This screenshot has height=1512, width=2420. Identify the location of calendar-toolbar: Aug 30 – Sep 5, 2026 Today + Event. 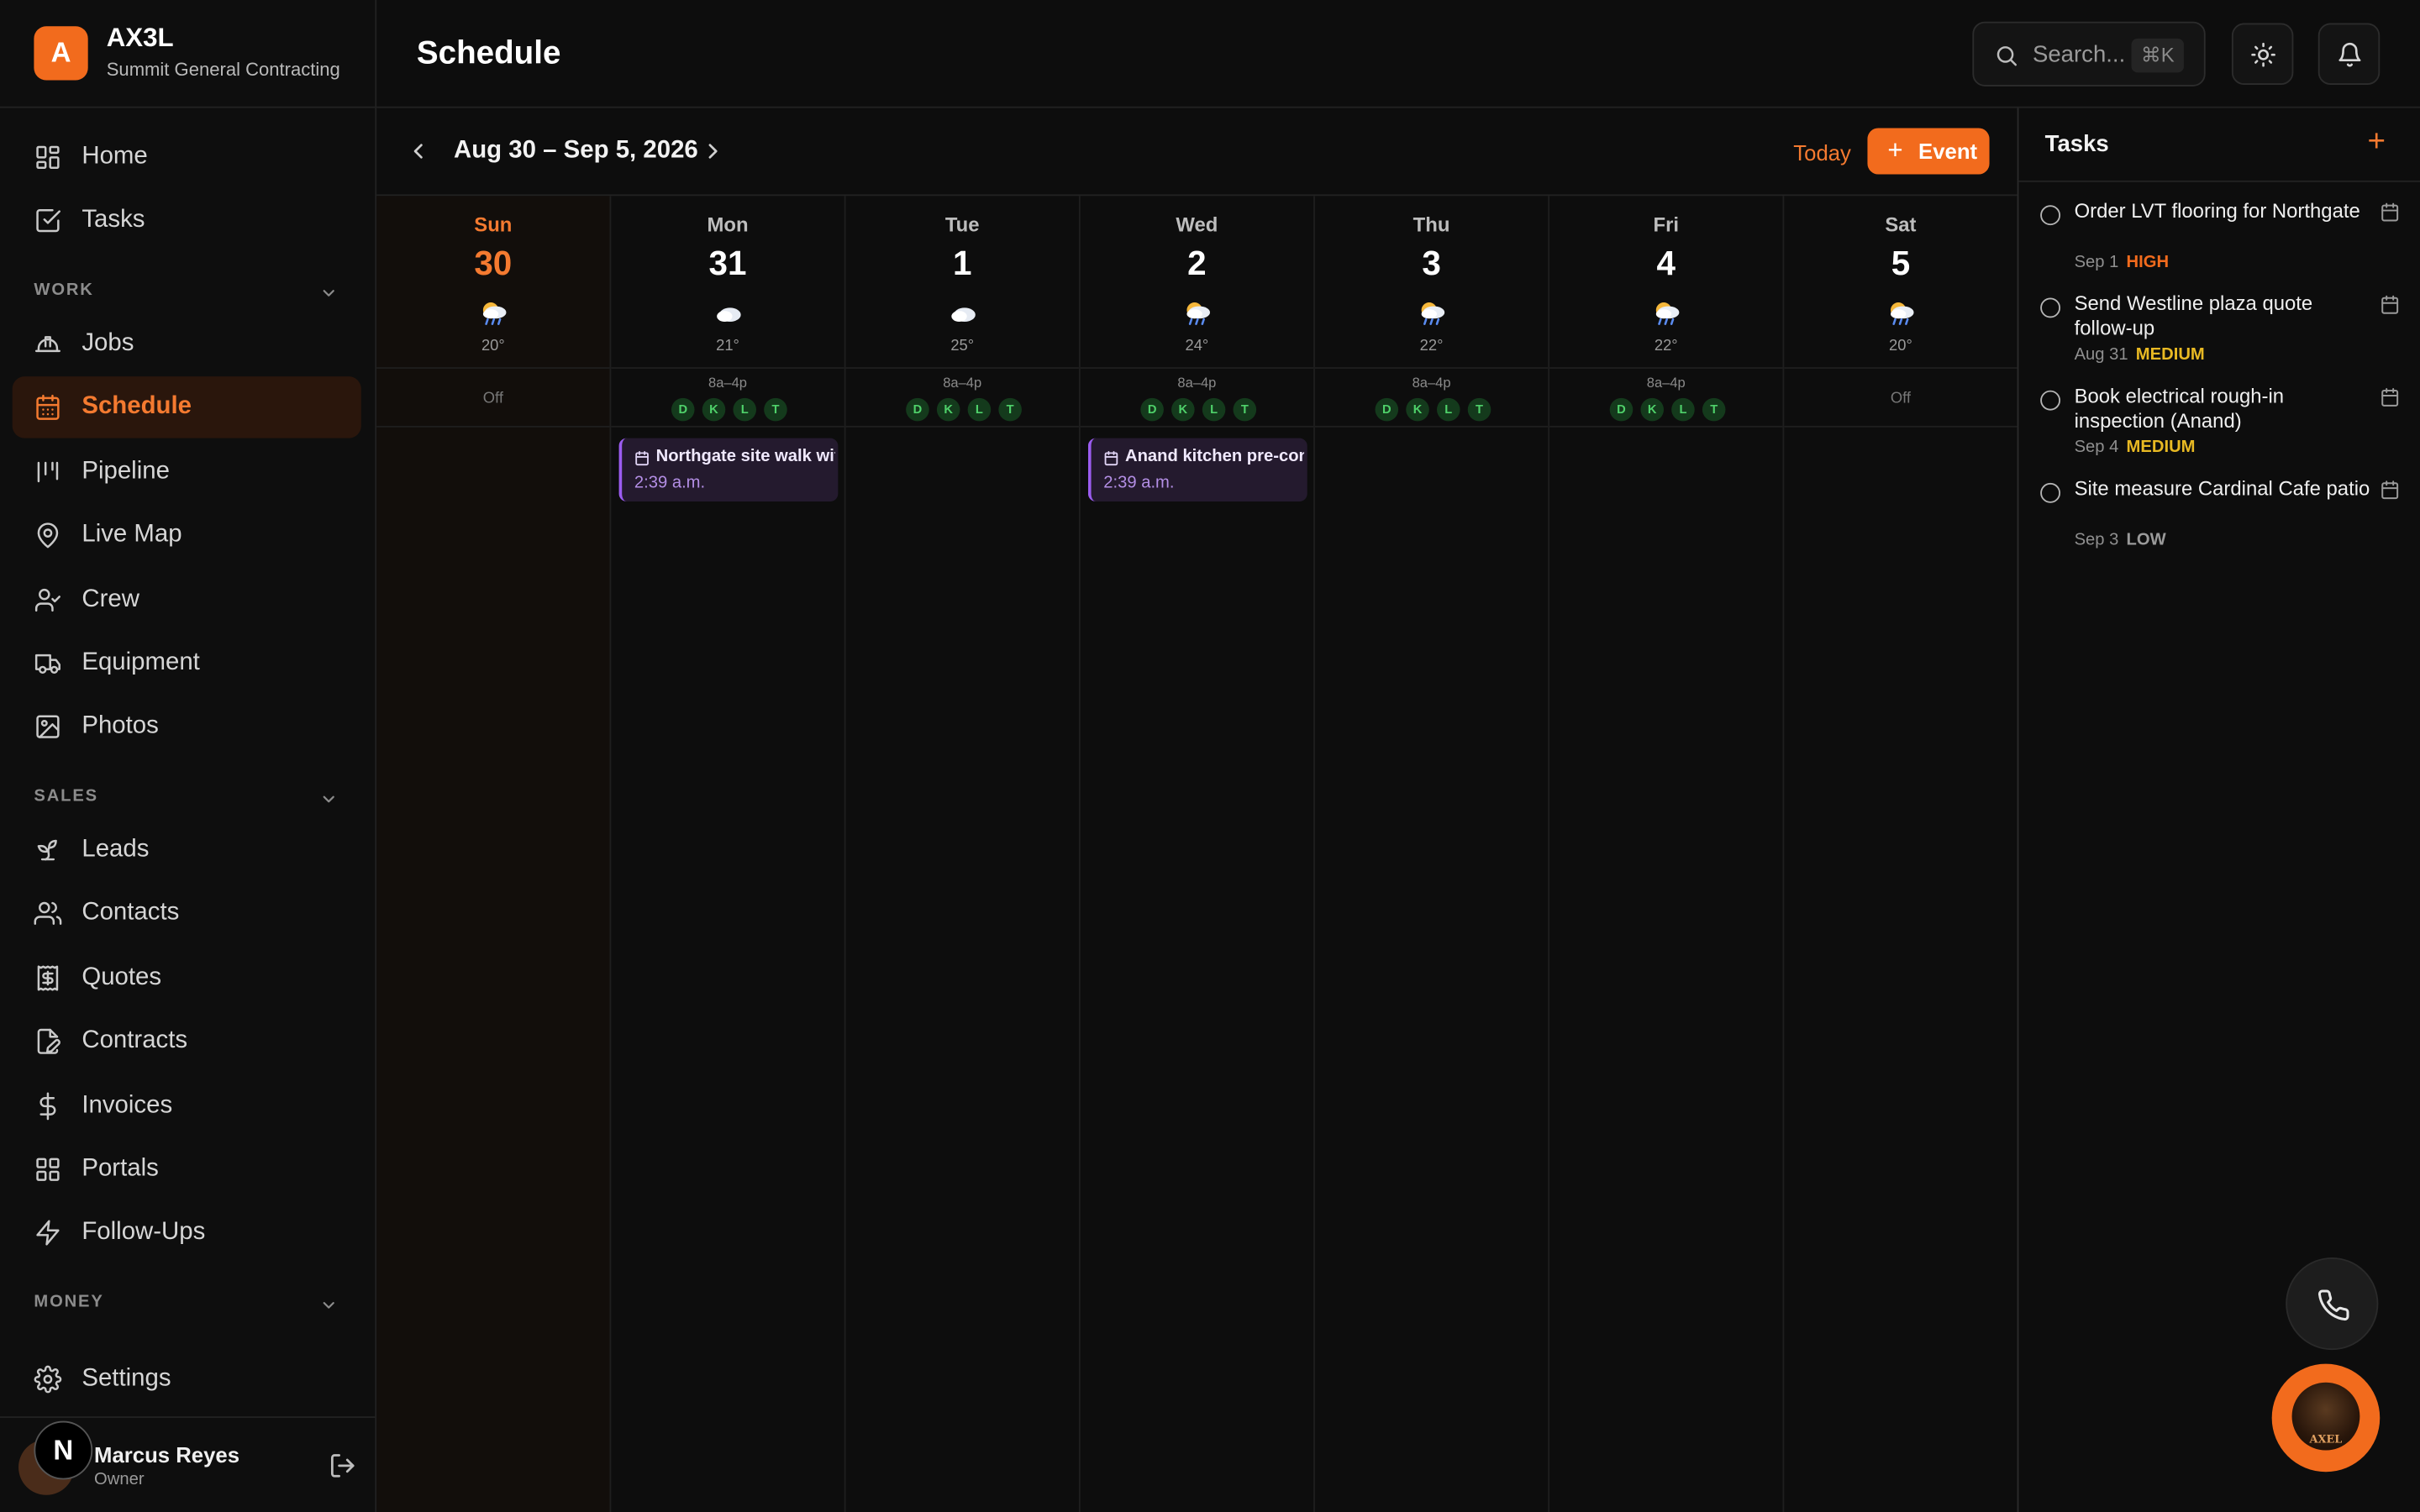
(1197, 152).